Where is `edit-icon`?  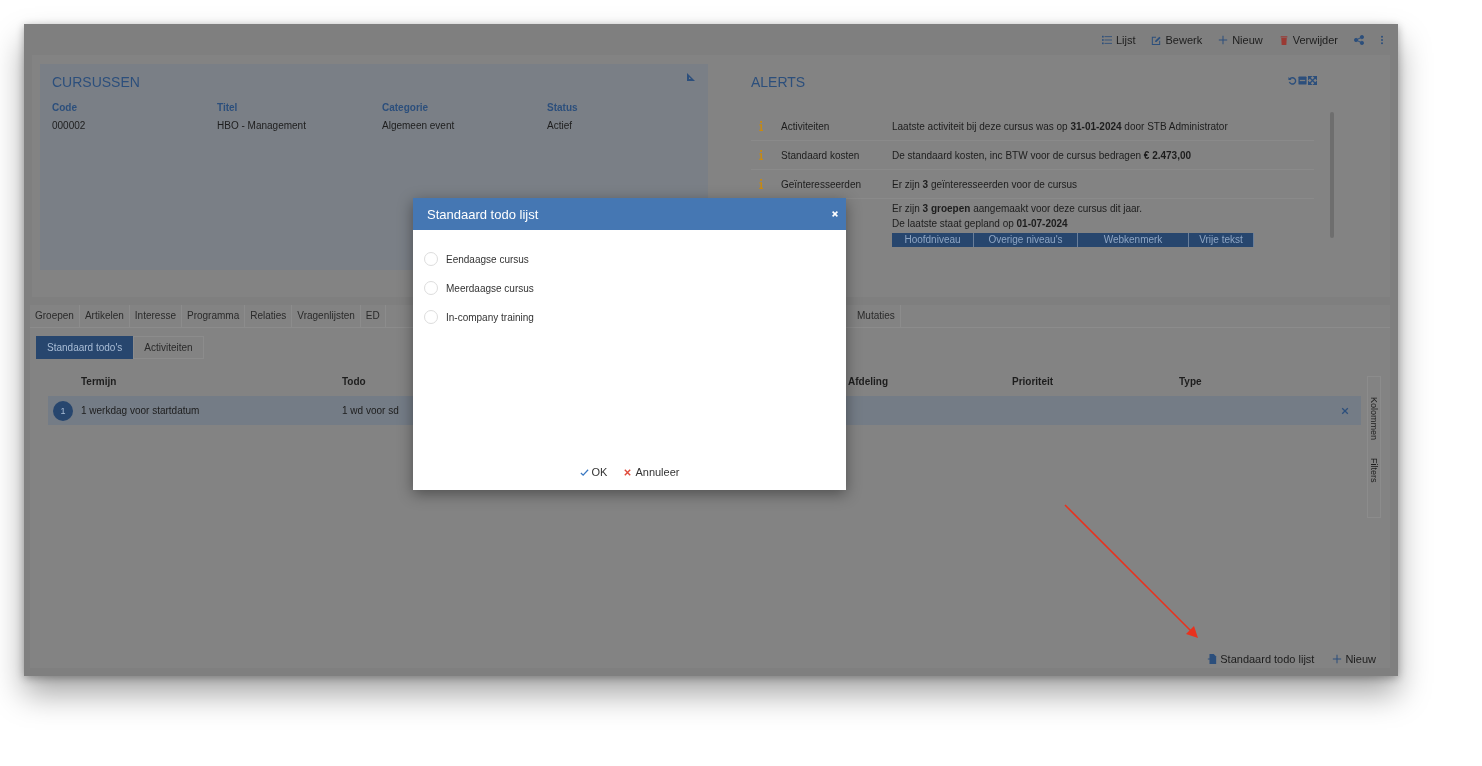 edit-icon is located at coordinates (1156, 39).